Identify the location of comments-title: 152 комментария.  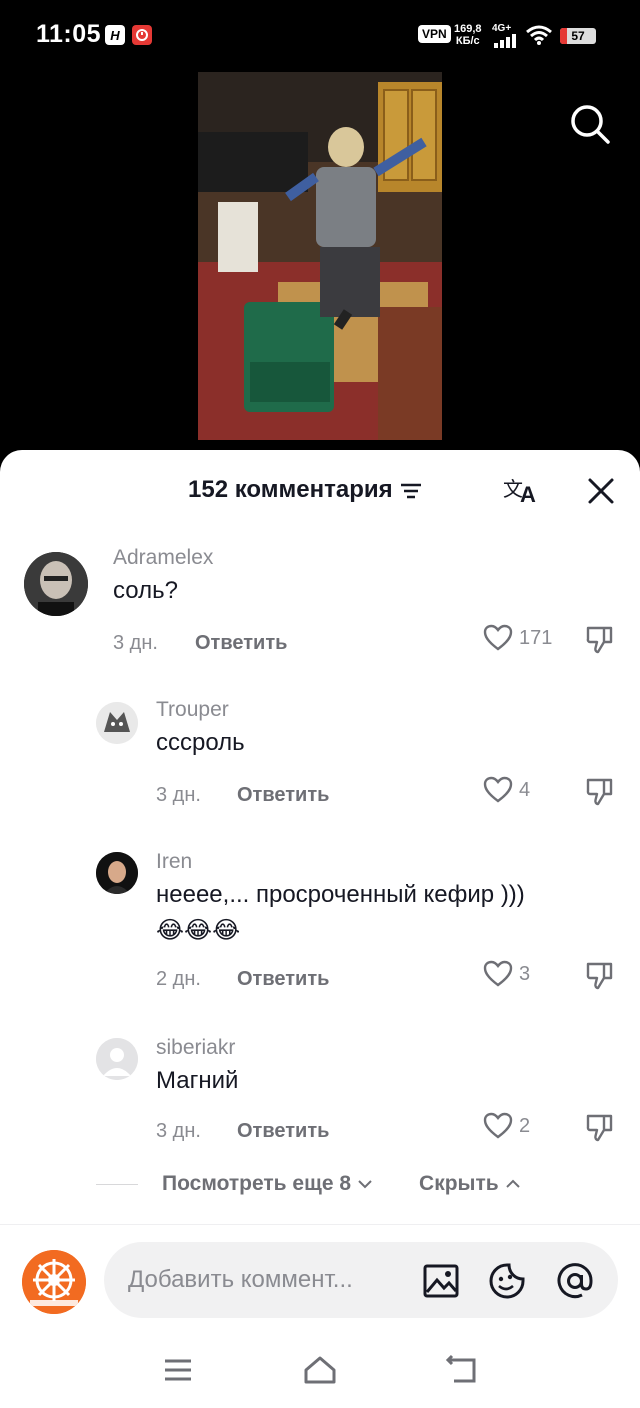
(305, 490).